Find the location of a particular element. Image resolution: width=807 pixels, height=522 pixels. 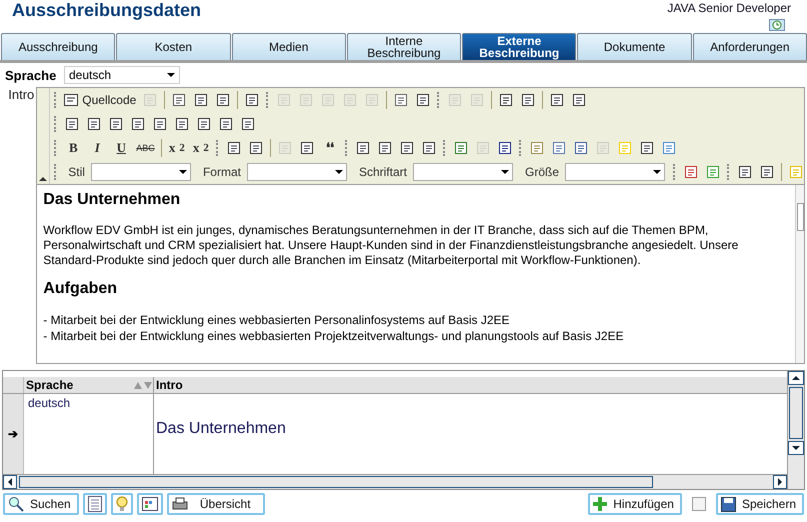

language-label: Sprache is located at coordinates (31, 75).